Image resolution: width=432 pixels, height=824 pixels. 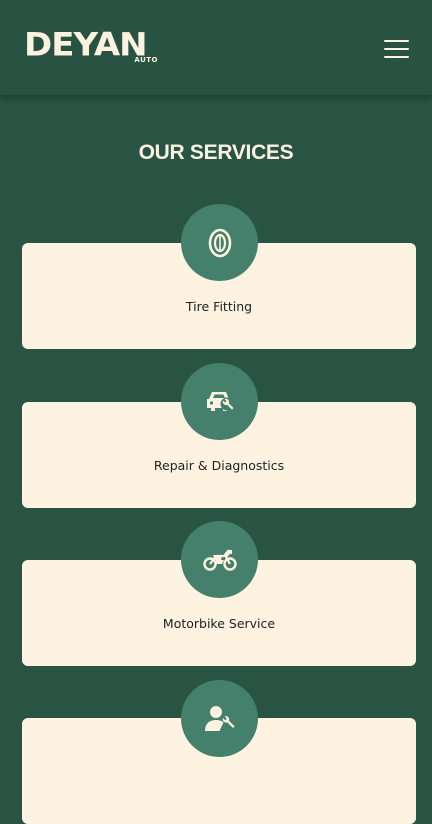 I want to click on site-header: DEYAN AUTO, so click(x=216, y=47).